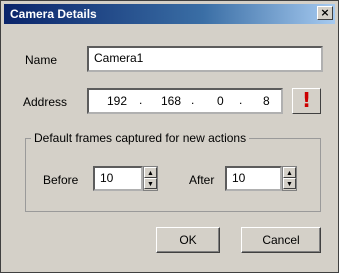 This screenshot has width=339, height=273. Describe the element at coordinates (253, 178) in the screenshot. I see `after-frames-input: 10` at that location.